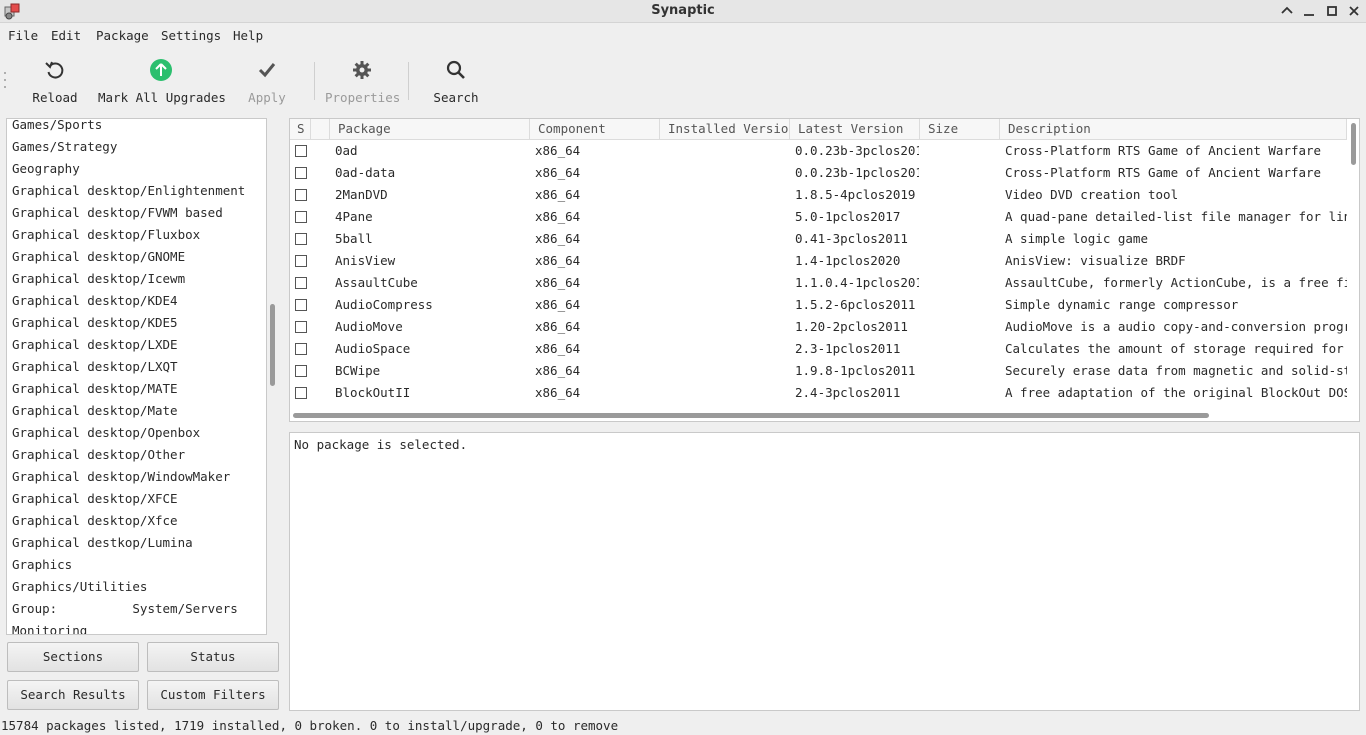  Describe the element at coordinates (1353, 264) in the screenshot. I see `package-list-vertical-scrollbar` at that location.